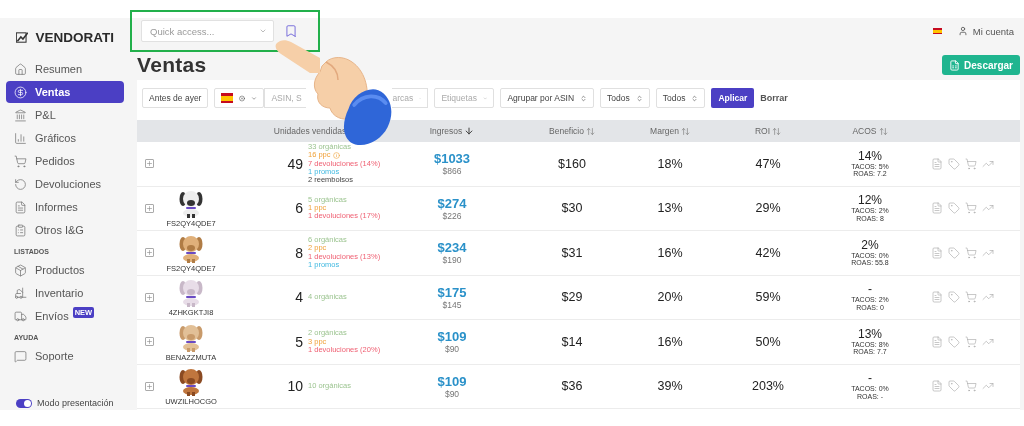 Image resolution: width=1024 pixels, height=426 pixels. I want to click on sidebar-item: P&L, so click(65, 115).